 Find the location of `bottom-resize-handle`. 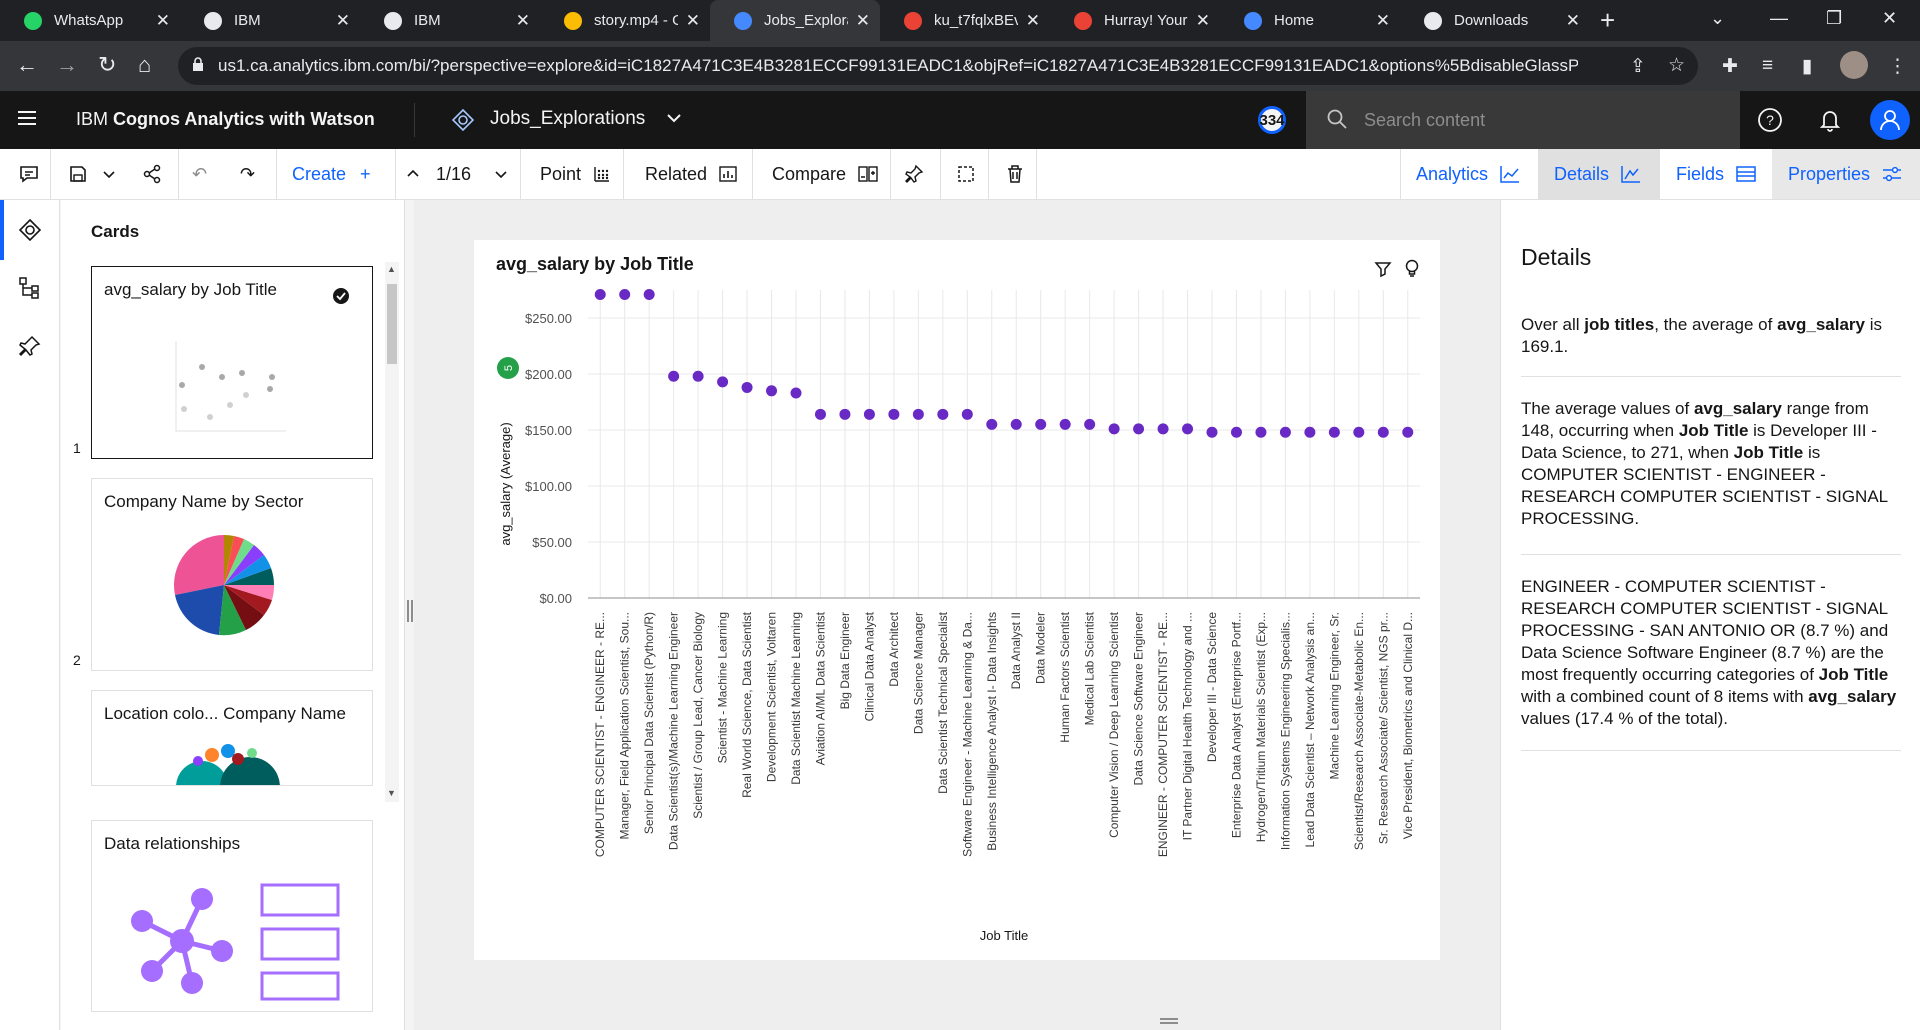

bottom-resize-handle is located at coordinates (1169, 1021).